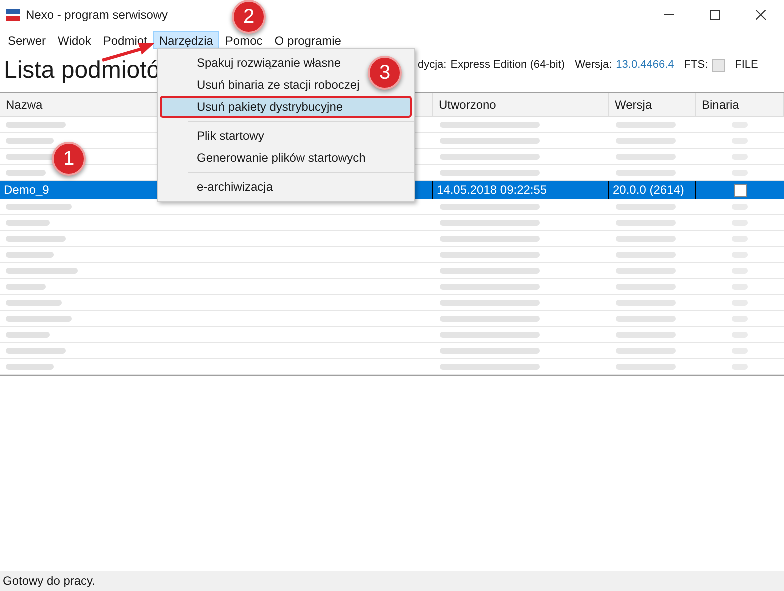 The width and height of the screenshot is (784, 591). Describe the element at coordinates (521, 190) in the screenshot. I see `table-cell: 14.05.2018 09:22:55` at that location.